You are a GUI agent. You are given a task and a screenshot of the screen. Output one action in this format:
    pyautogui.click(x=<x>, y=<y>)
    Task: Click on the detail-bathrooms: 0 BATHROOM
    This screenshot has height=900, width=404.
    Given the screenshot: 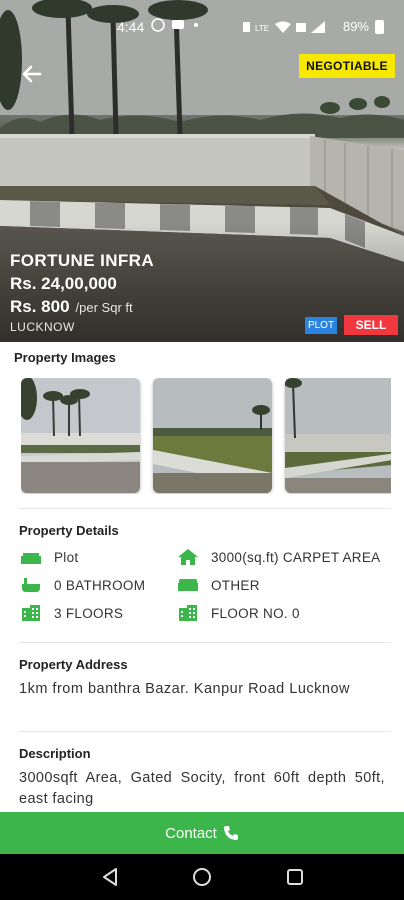 What is the action you would take?
    pyautogui.click(x=82, y=585)
    